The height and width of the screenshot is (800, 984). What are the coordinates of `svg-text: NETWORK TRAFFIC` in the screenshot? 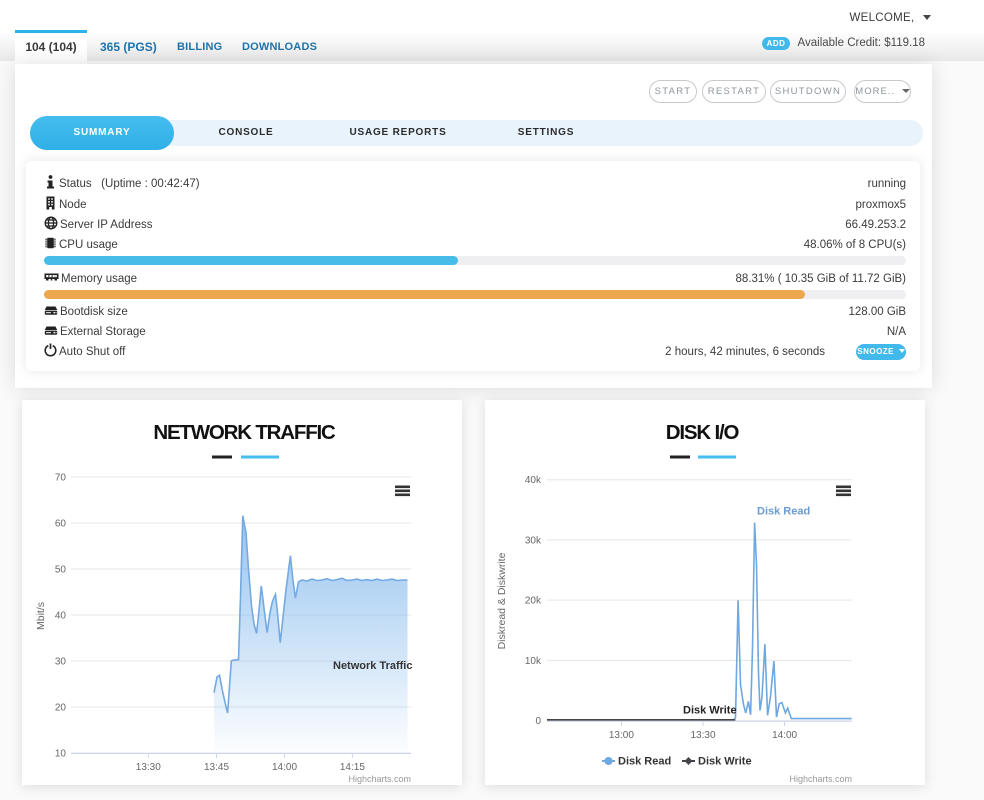 It's located at (244, 432).